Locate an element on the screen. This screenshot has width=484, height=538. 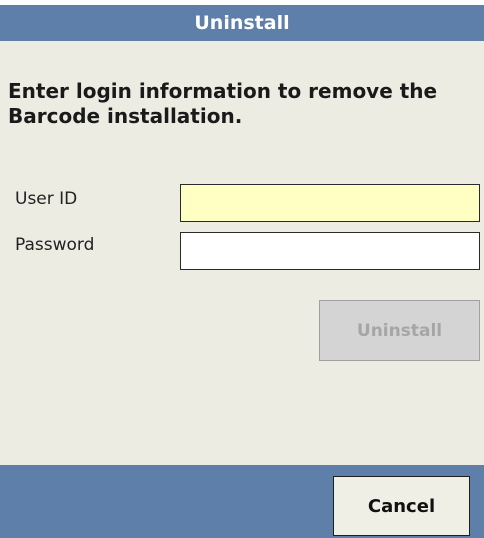
footer-bar: Cancel is located at coordinates (242, 501).